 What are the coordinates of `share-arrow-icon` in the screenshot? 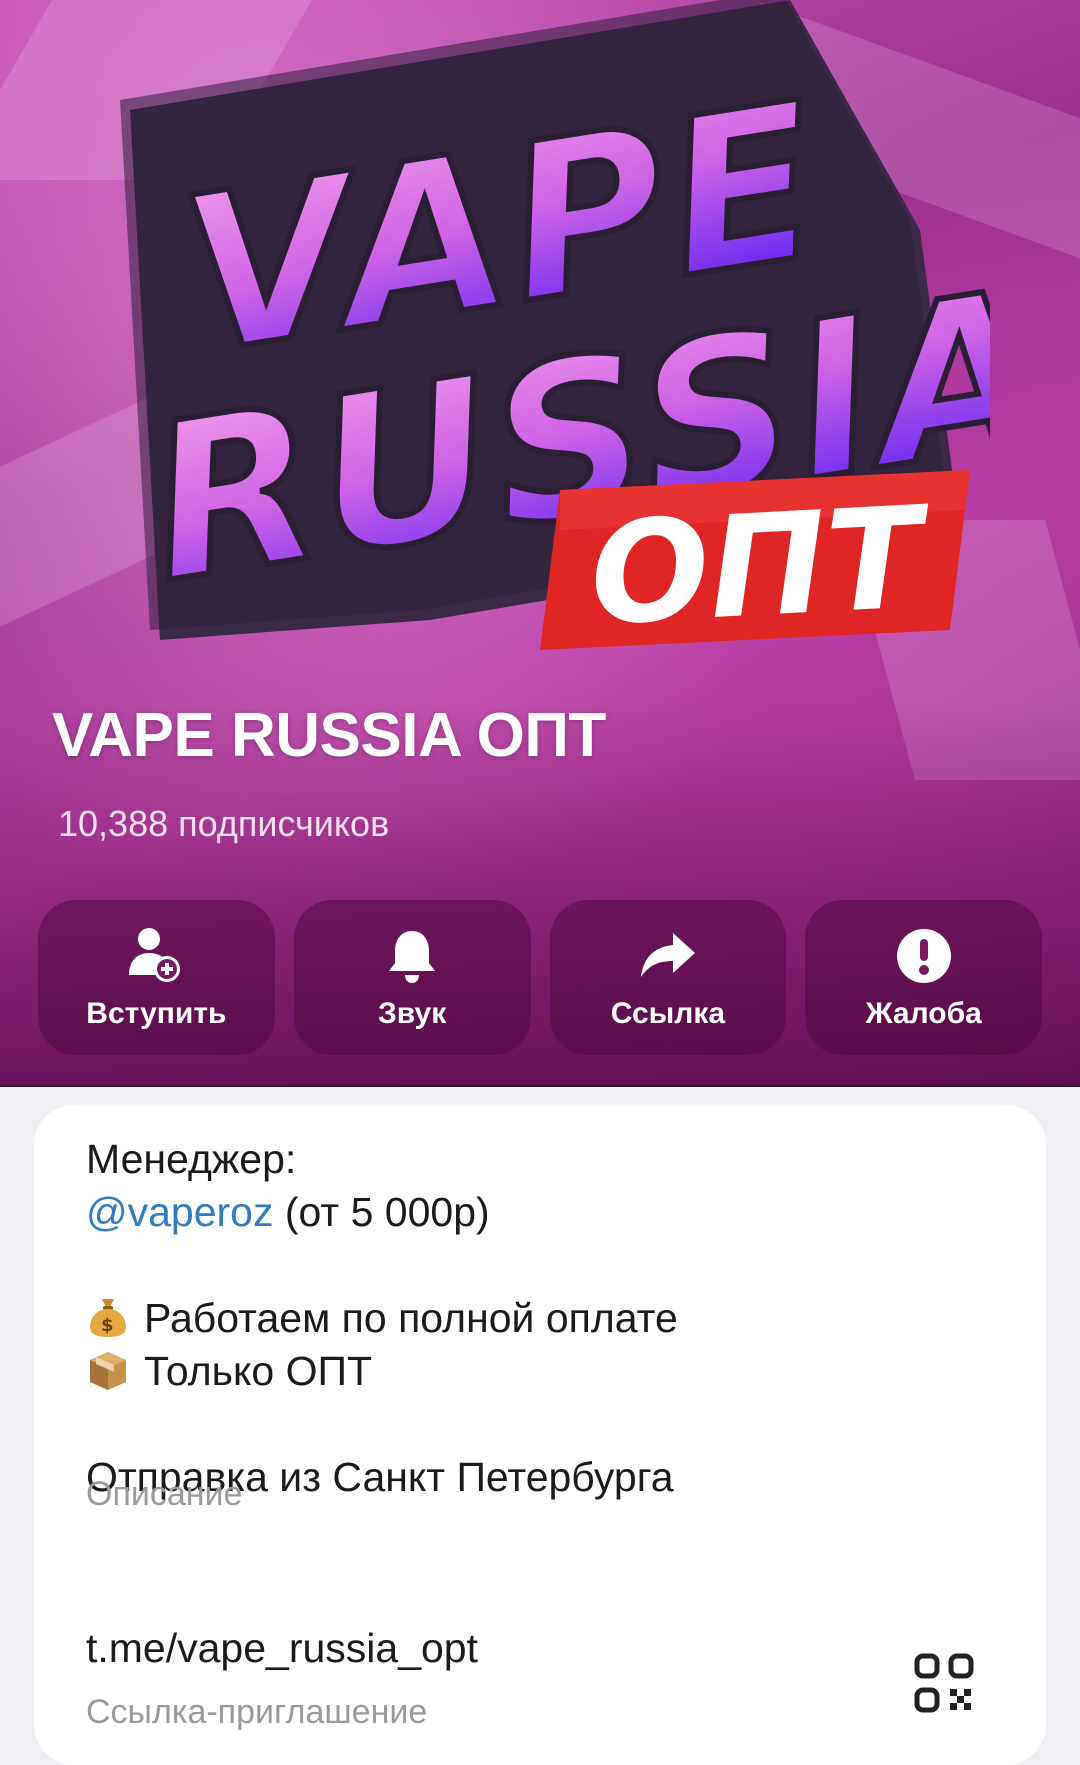 It's located at (668, 956).